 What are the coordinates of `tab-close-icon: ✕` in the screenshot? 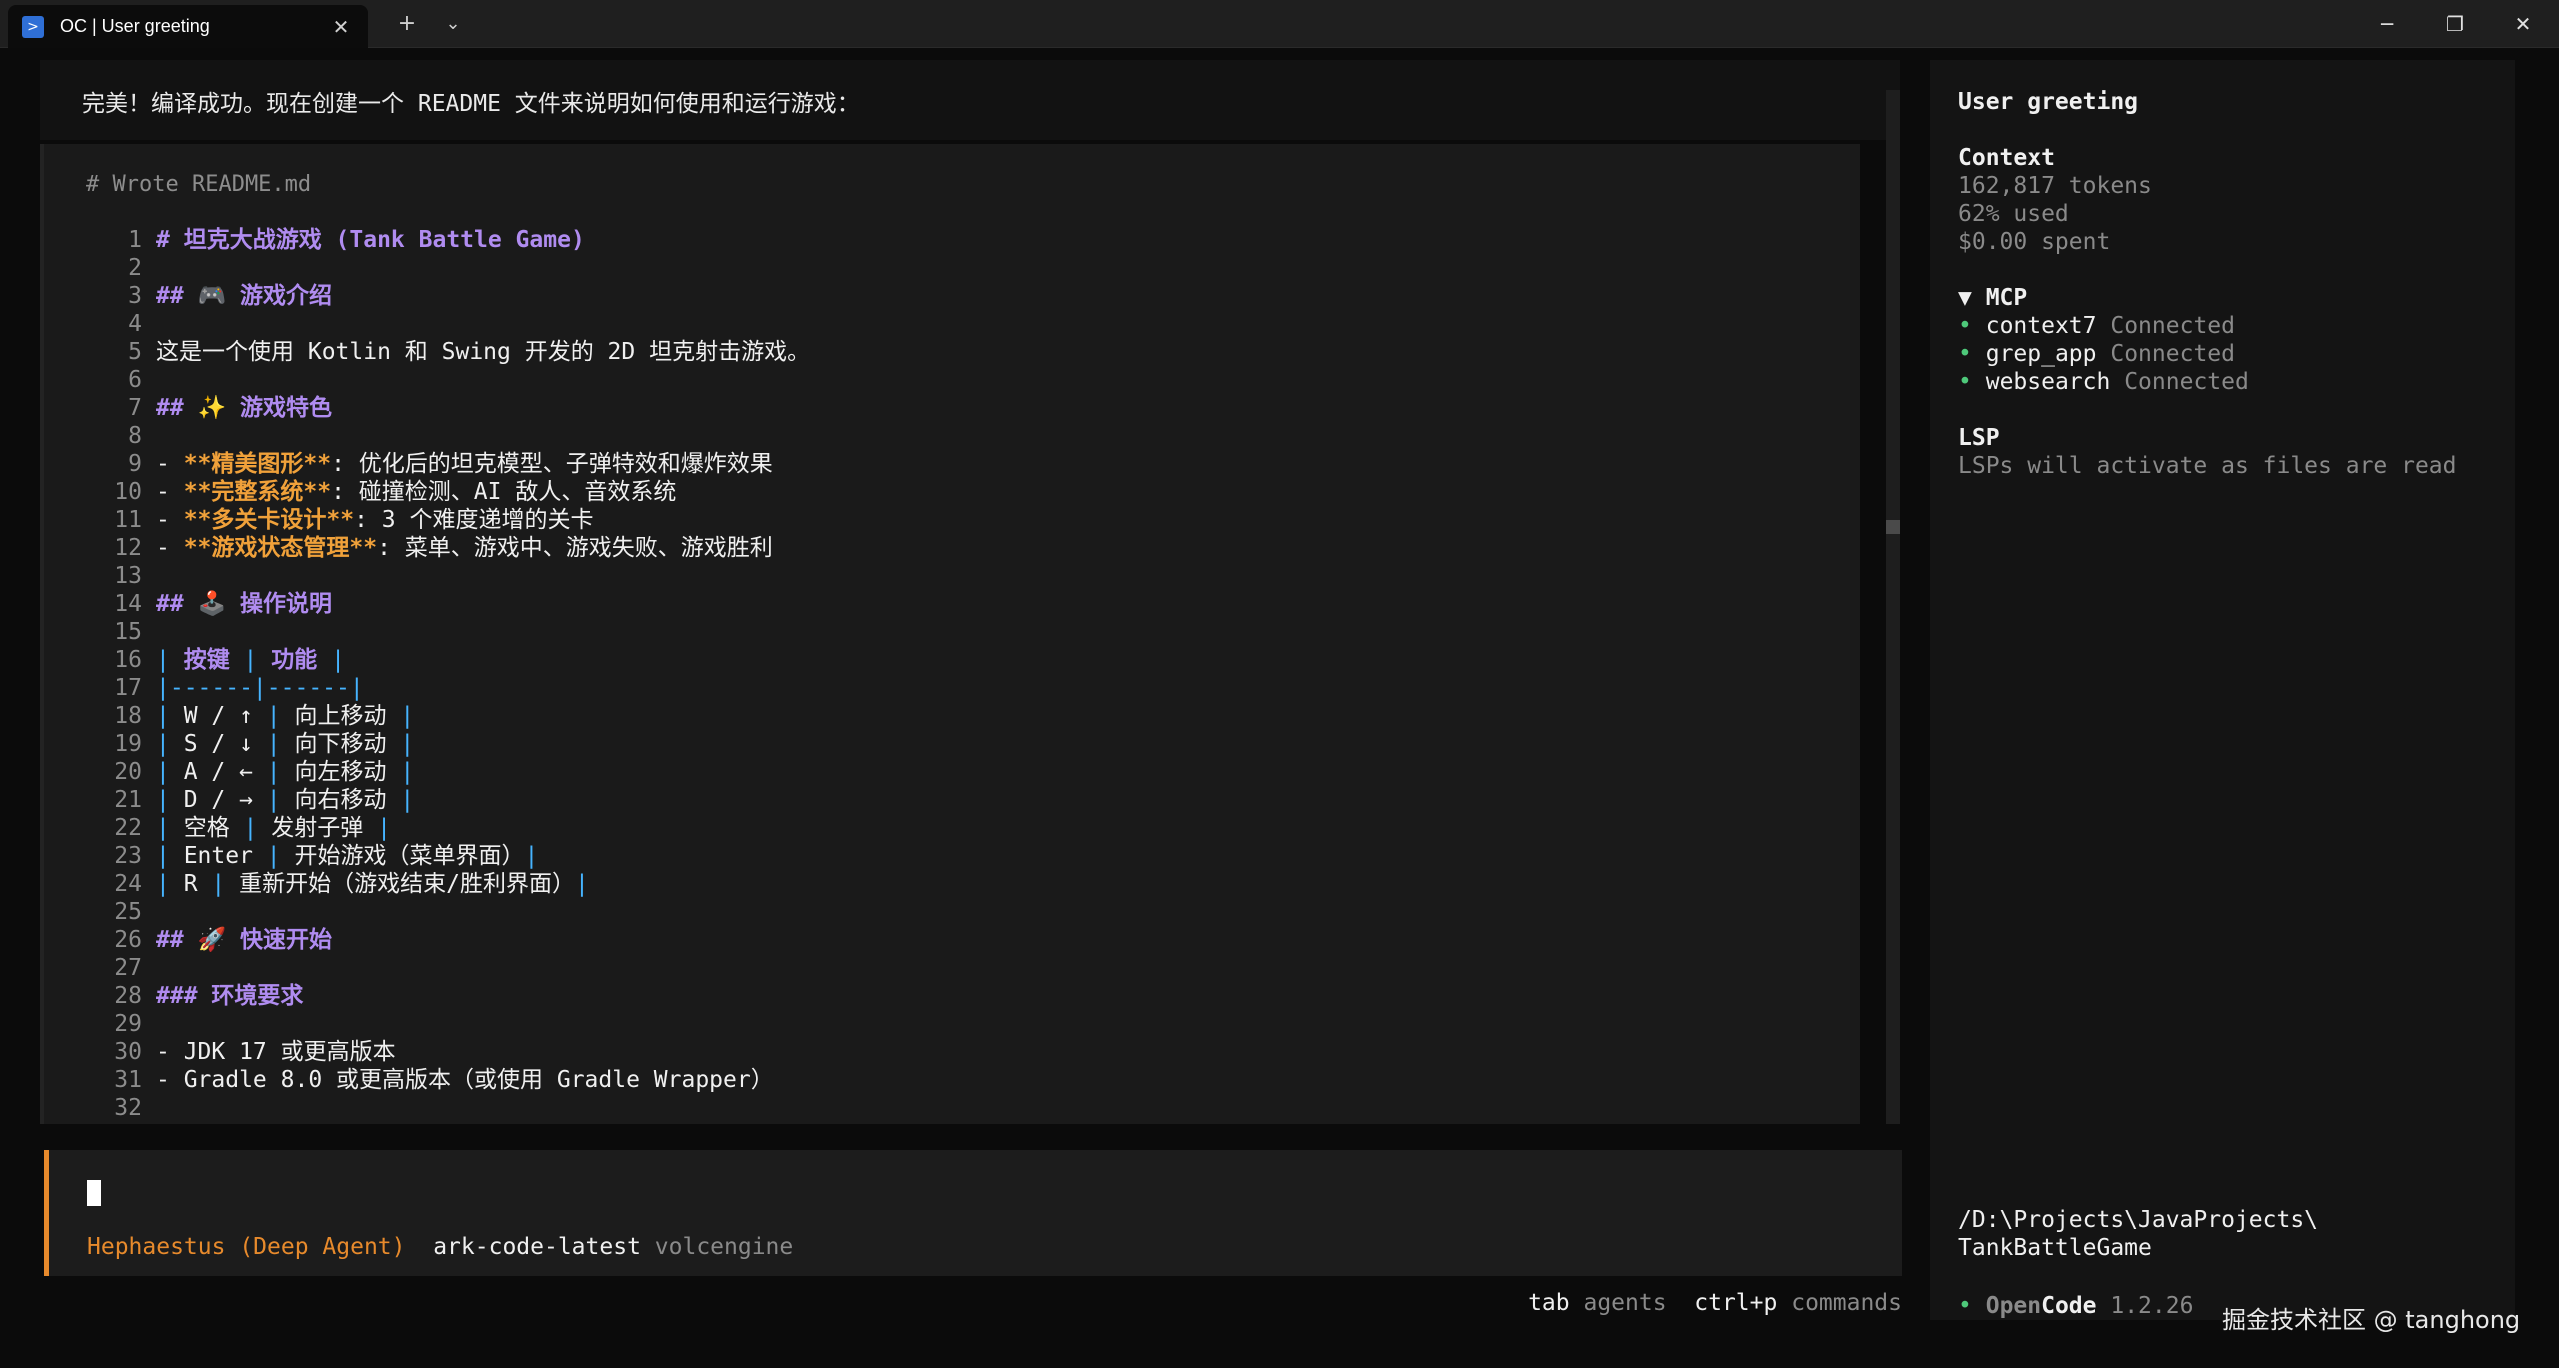 It's located at (341, 27).